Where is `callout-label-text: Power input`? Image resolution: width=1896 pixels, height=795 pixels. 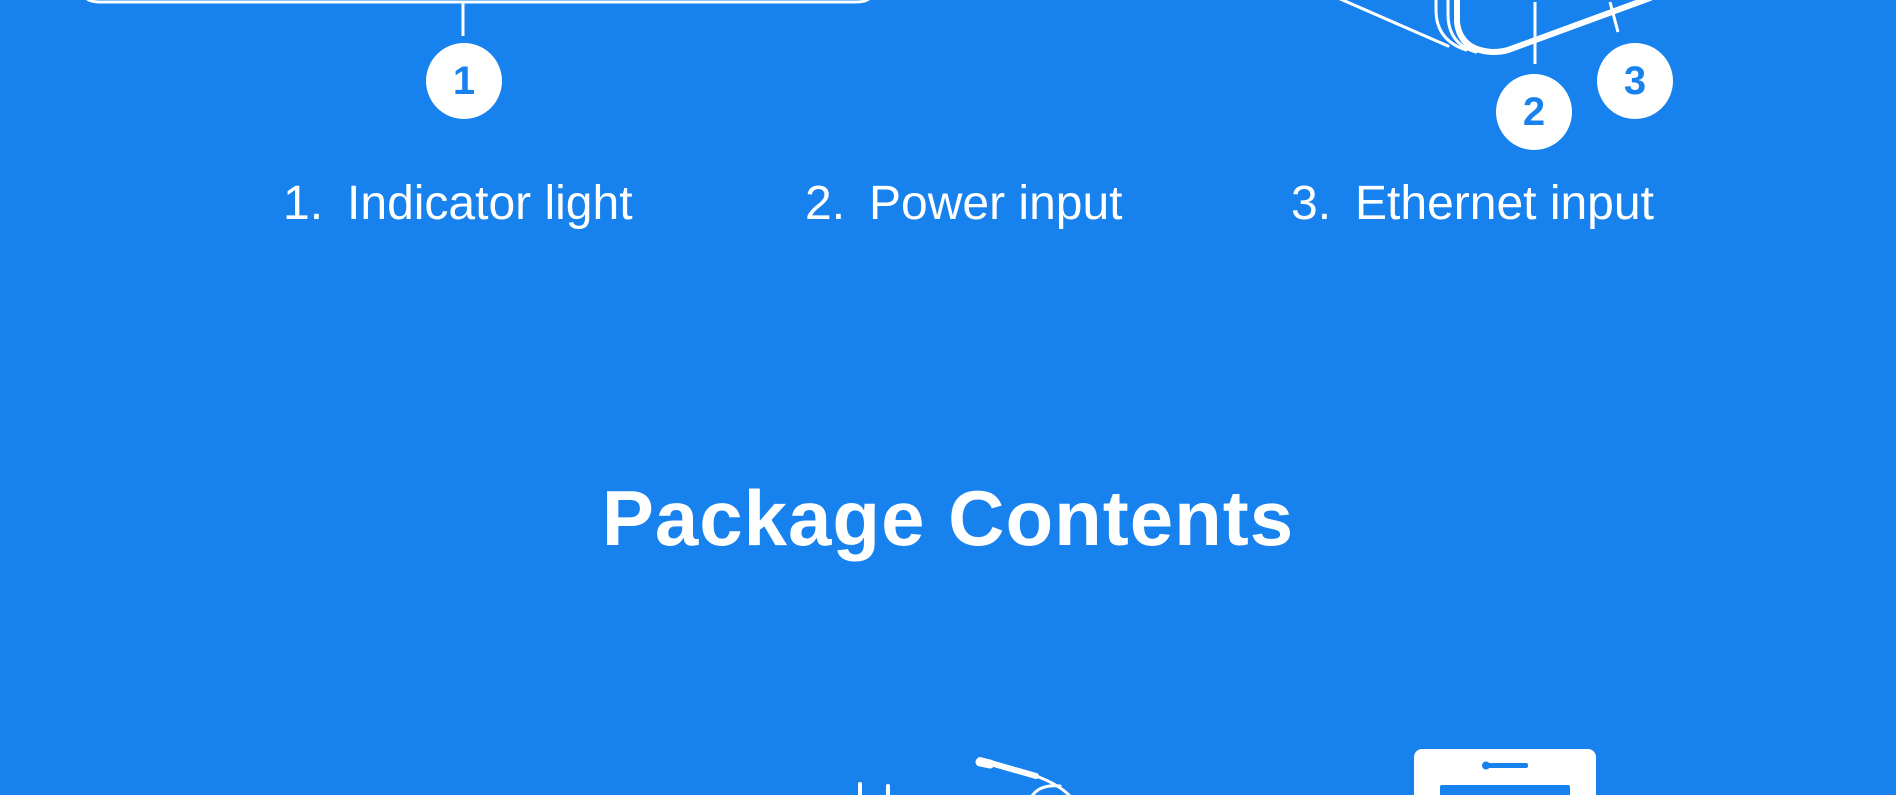
callout-label-text: Power input is located at coordinates (996, 203).